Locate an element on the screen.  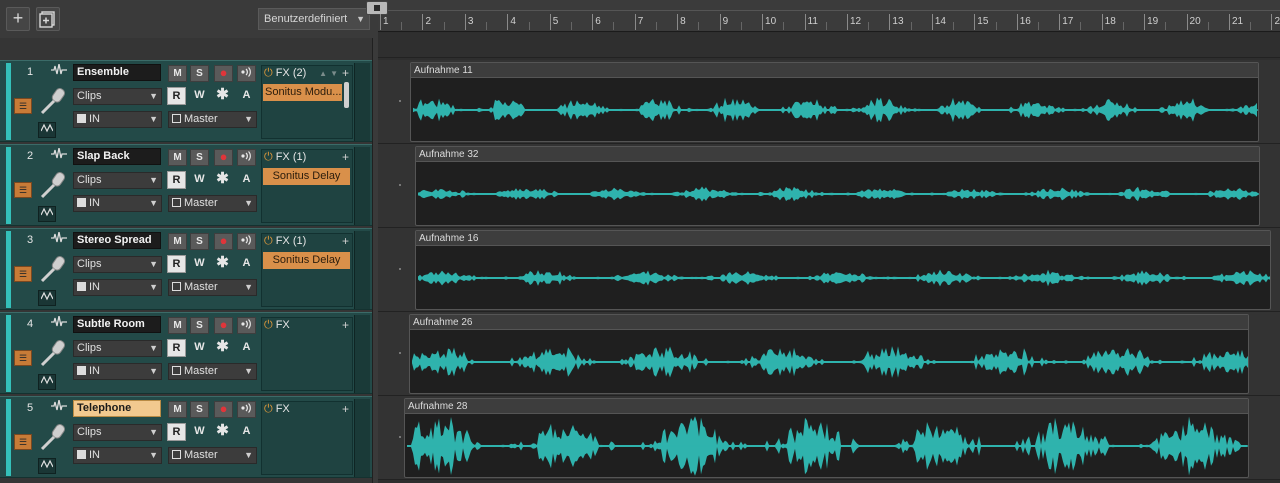
audio-clip: Aufnahme 16 is located at coordinates (843, 270).